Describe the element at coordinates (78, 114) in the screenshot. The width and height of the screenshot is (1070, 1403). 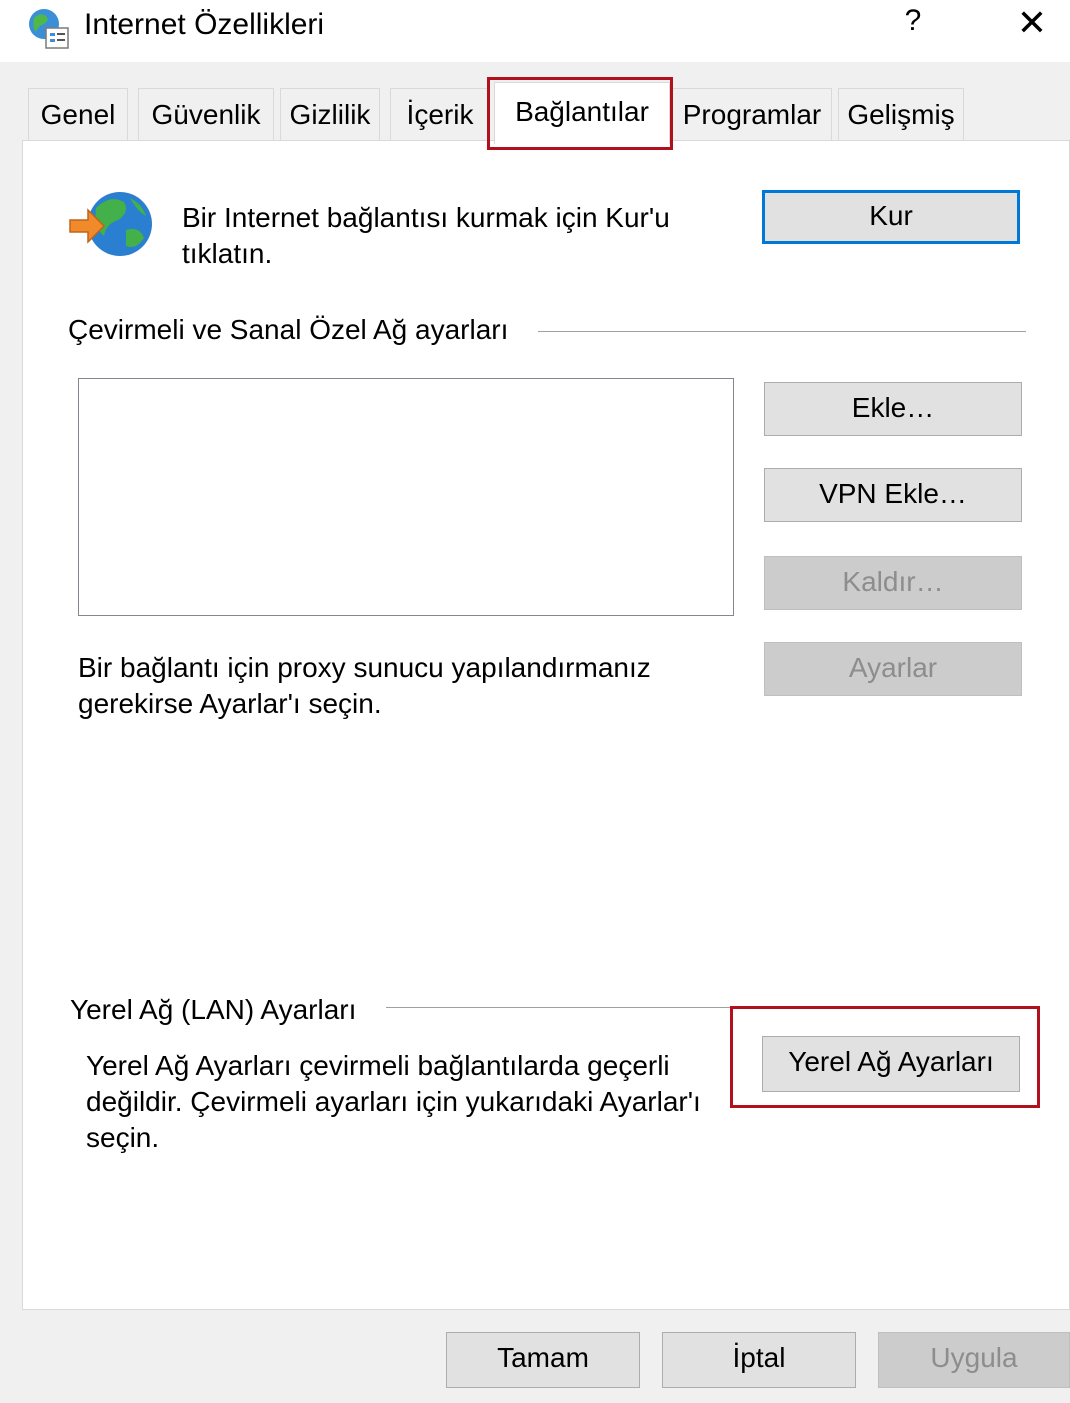
I see `tab-genel: Genel` at that location.